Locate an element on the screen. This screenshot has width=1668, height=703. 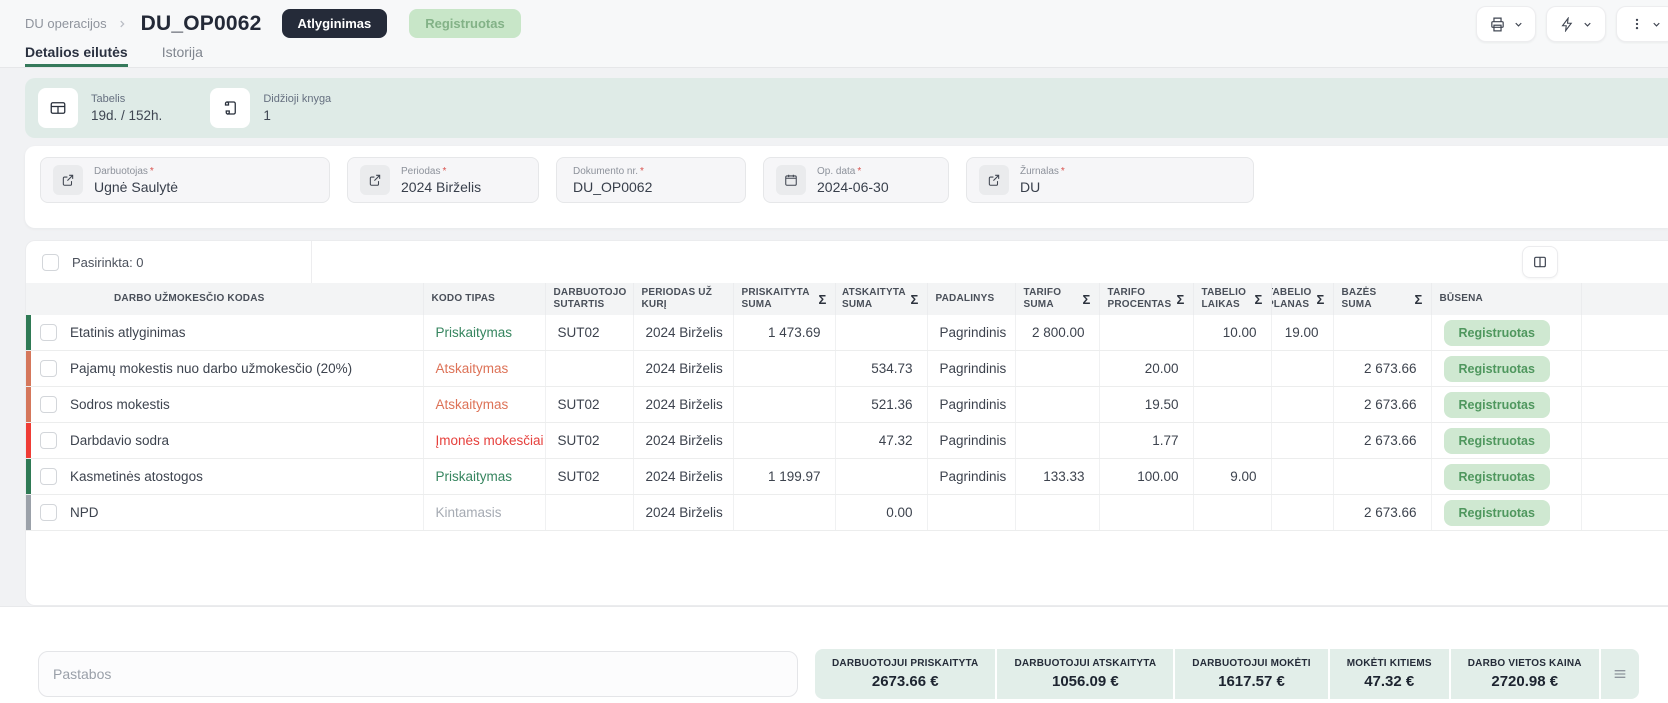
column-header-kodo_tipas: KODO TIPAS is located at coordinates (484, 299).